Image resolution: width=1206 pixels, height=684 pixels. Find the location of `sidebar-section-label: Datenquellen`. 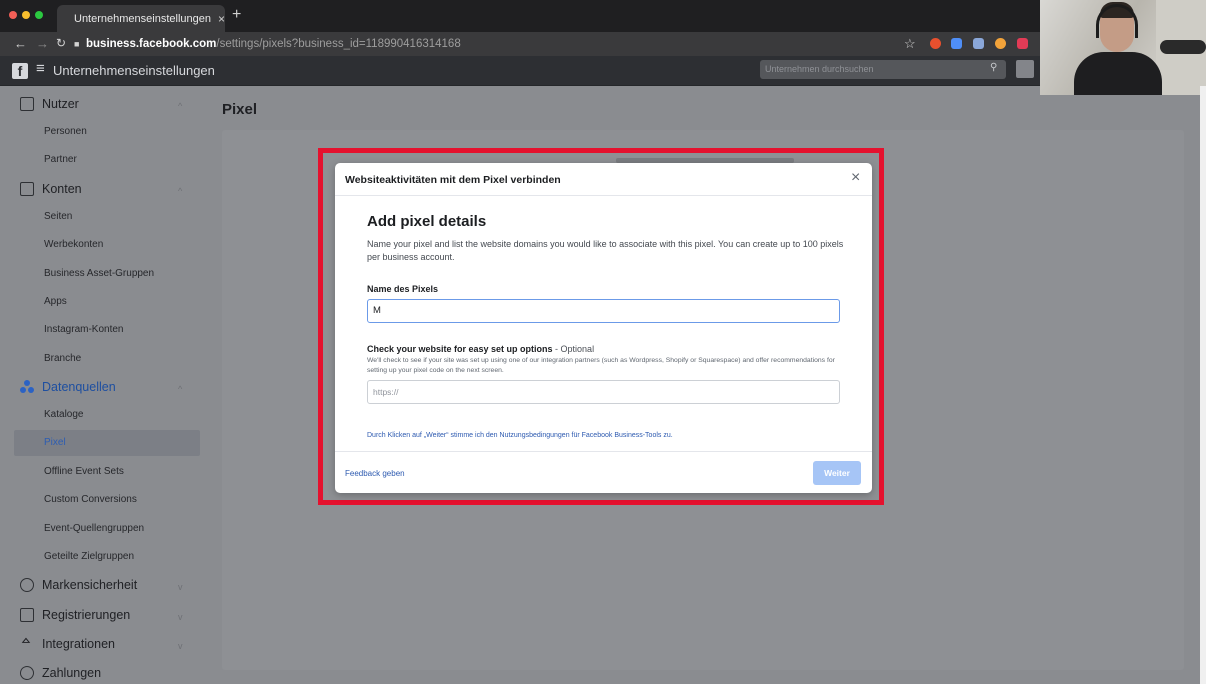

sidebar-section-label: Datenquellen is located at coordinates (79, 387).